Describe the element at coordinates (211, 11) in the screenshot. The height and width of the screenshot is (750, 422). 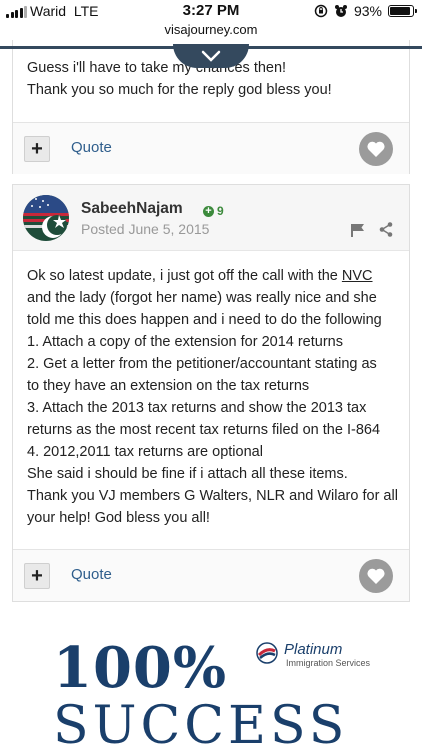
I see `status-bar: Warid LTE 3:27 PM 93%` at that location.